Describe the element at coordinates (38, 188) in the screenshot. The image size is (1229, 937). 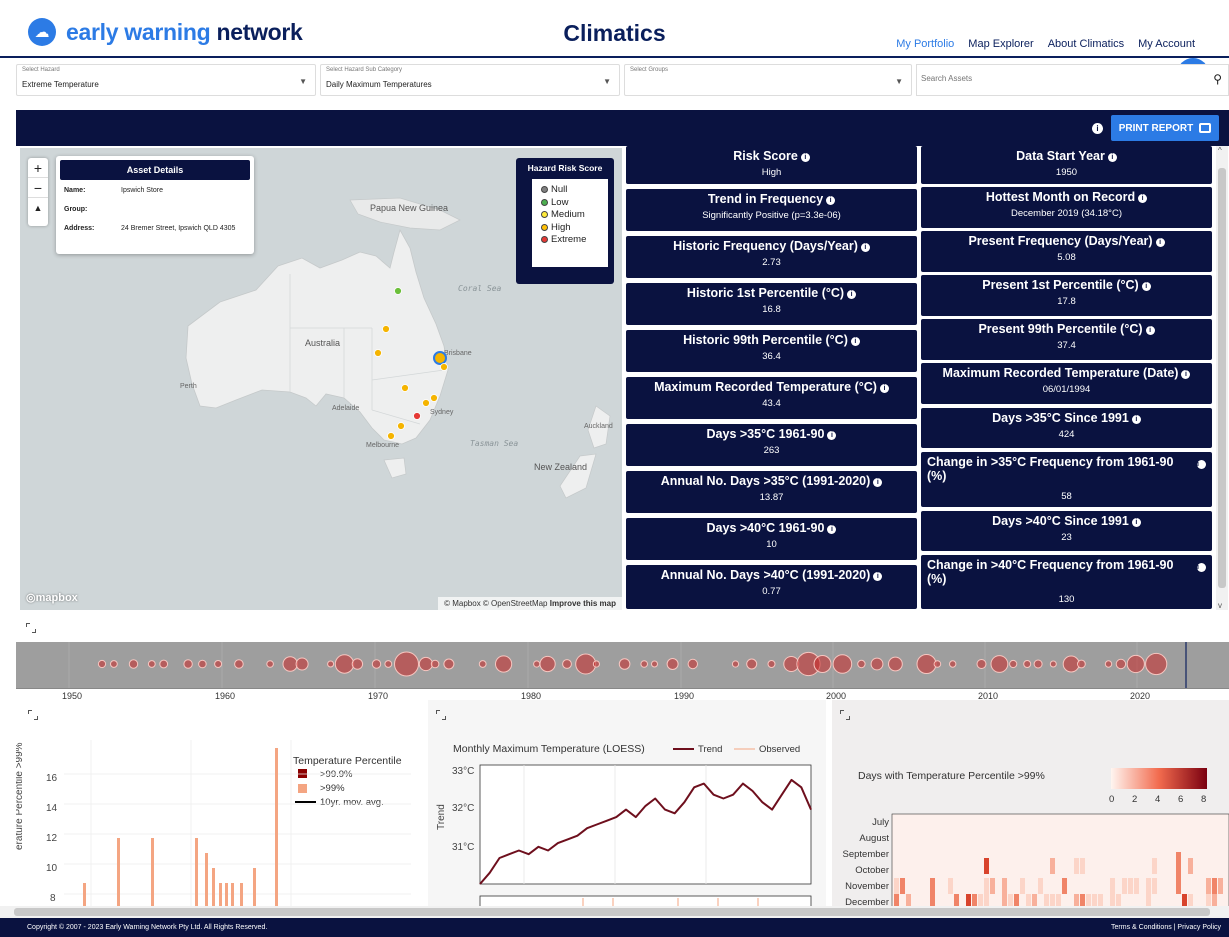
I see `zoom-out-button: −` at that location.